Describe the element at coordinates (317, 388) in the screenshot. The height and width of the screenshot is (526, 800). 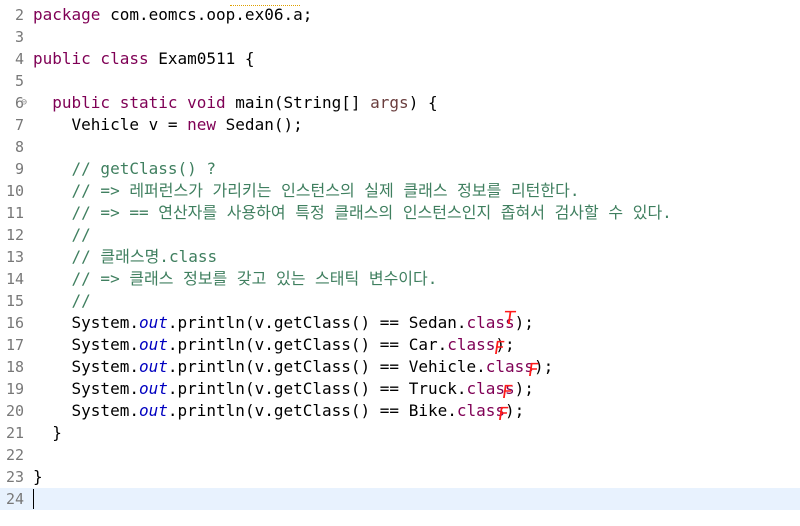
I see `code-token: .println(v.getClass() == Truck.` at that location.